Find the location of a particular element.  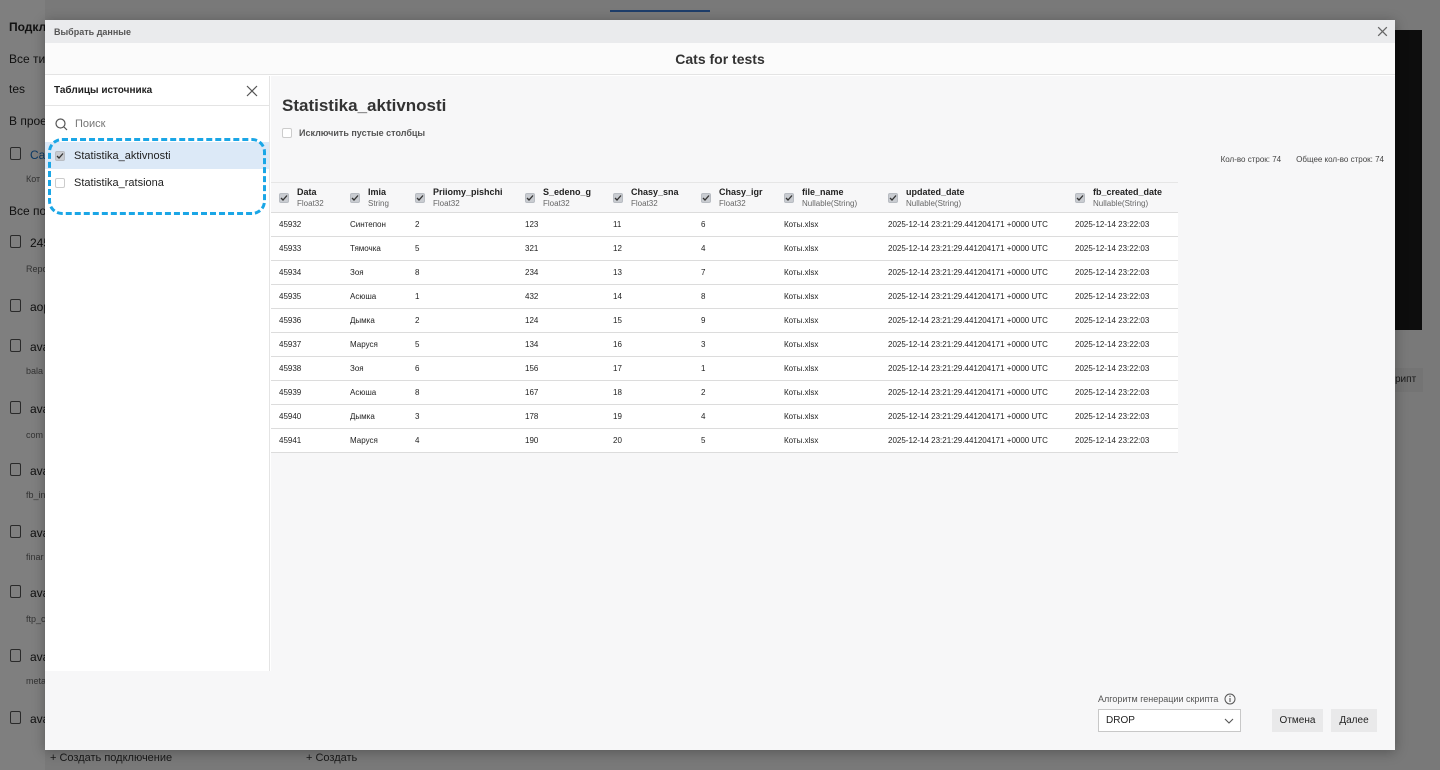

column-name: Imia is located at coordinates (377, 191).